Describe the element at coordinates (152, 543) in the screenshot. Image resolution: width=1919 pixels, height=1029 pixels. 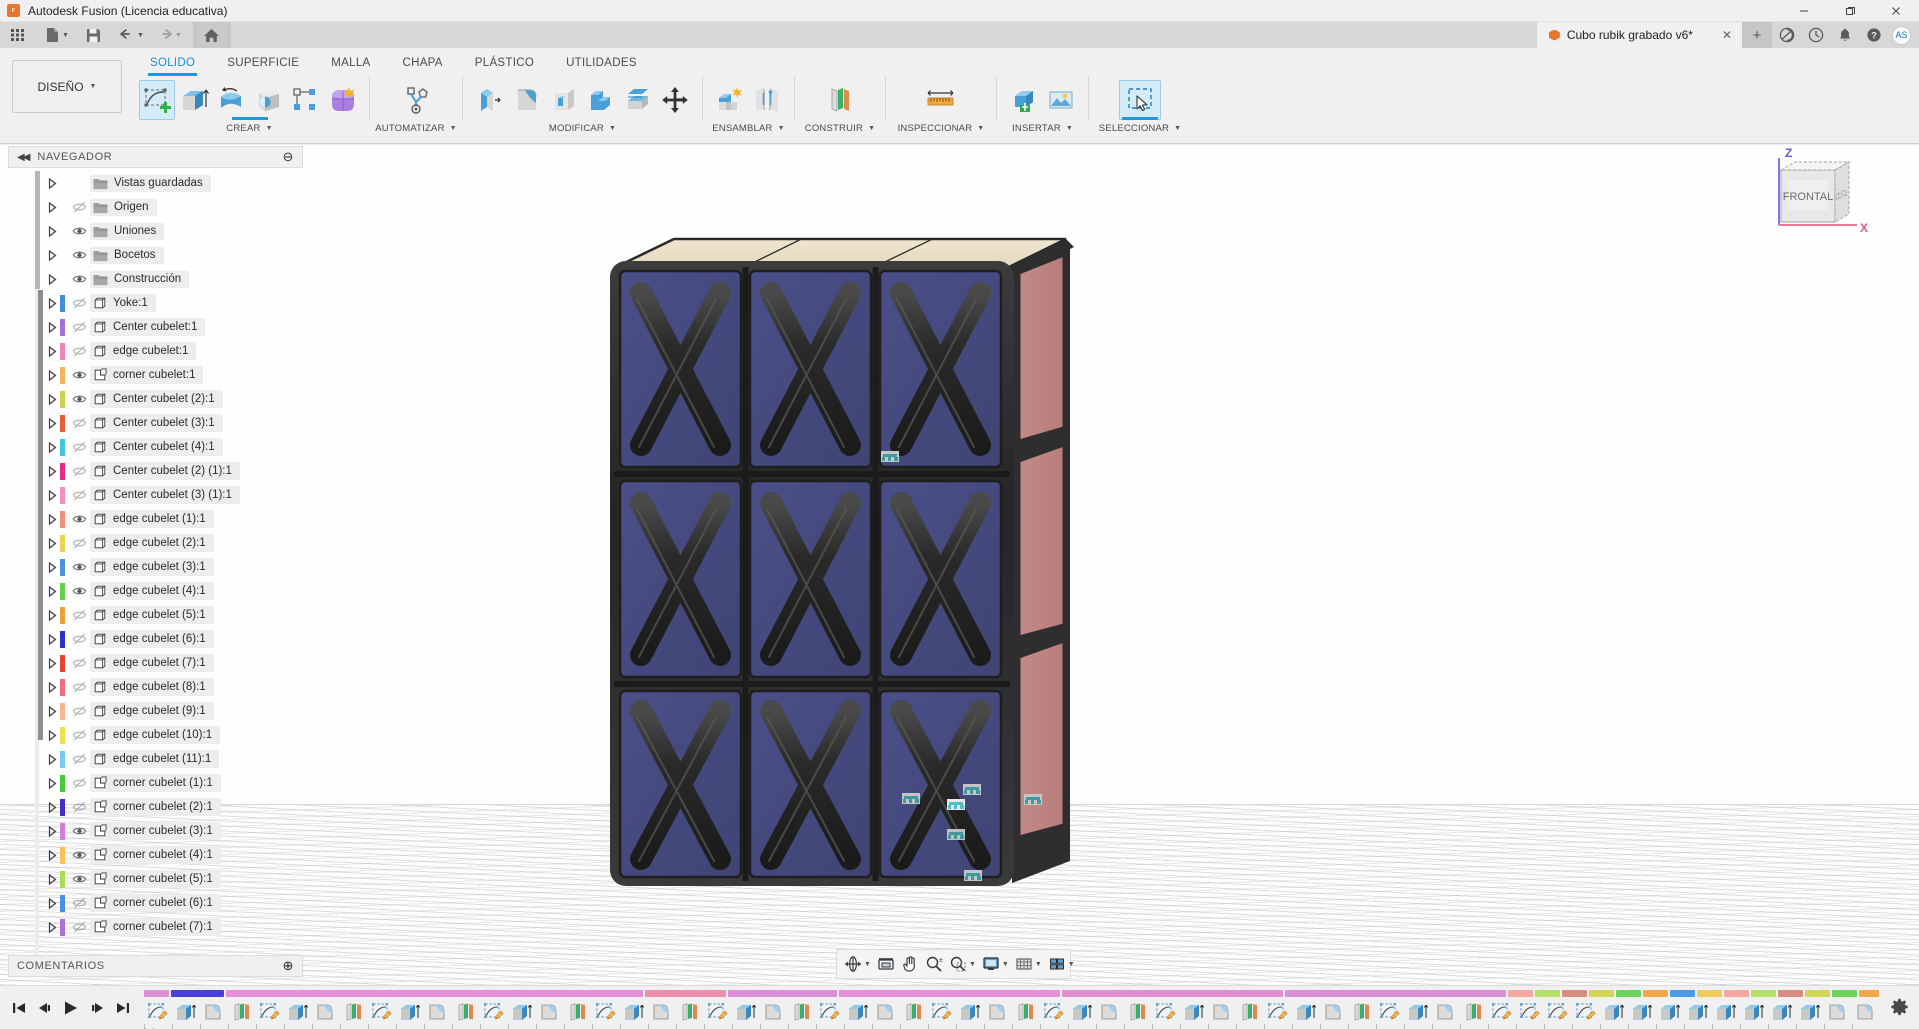
I see `tree-item-body: edge cubelet (2):1` at that location.